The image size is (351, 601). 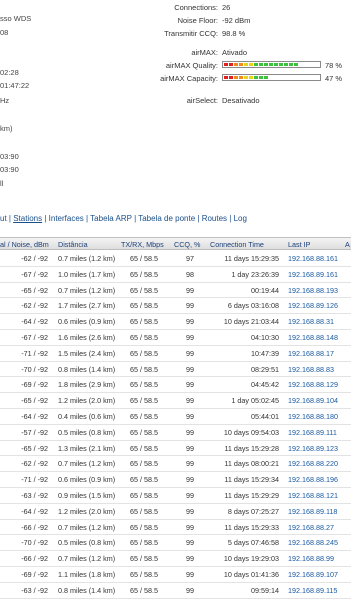 What do you see at coordinates (237, 244) in the screenshot?
I see `header-connection-time: Connection Time` at bounding box center [237, 244].